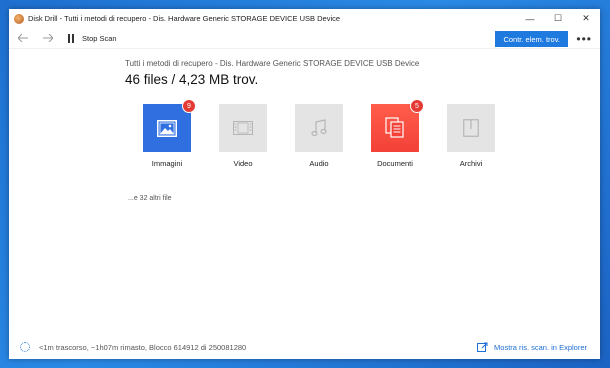 The width and height of the screenshot is (610, 368). Describe the element at coordinates (530, 18) in the screenshot. I see `minimize-button: —` at that location.